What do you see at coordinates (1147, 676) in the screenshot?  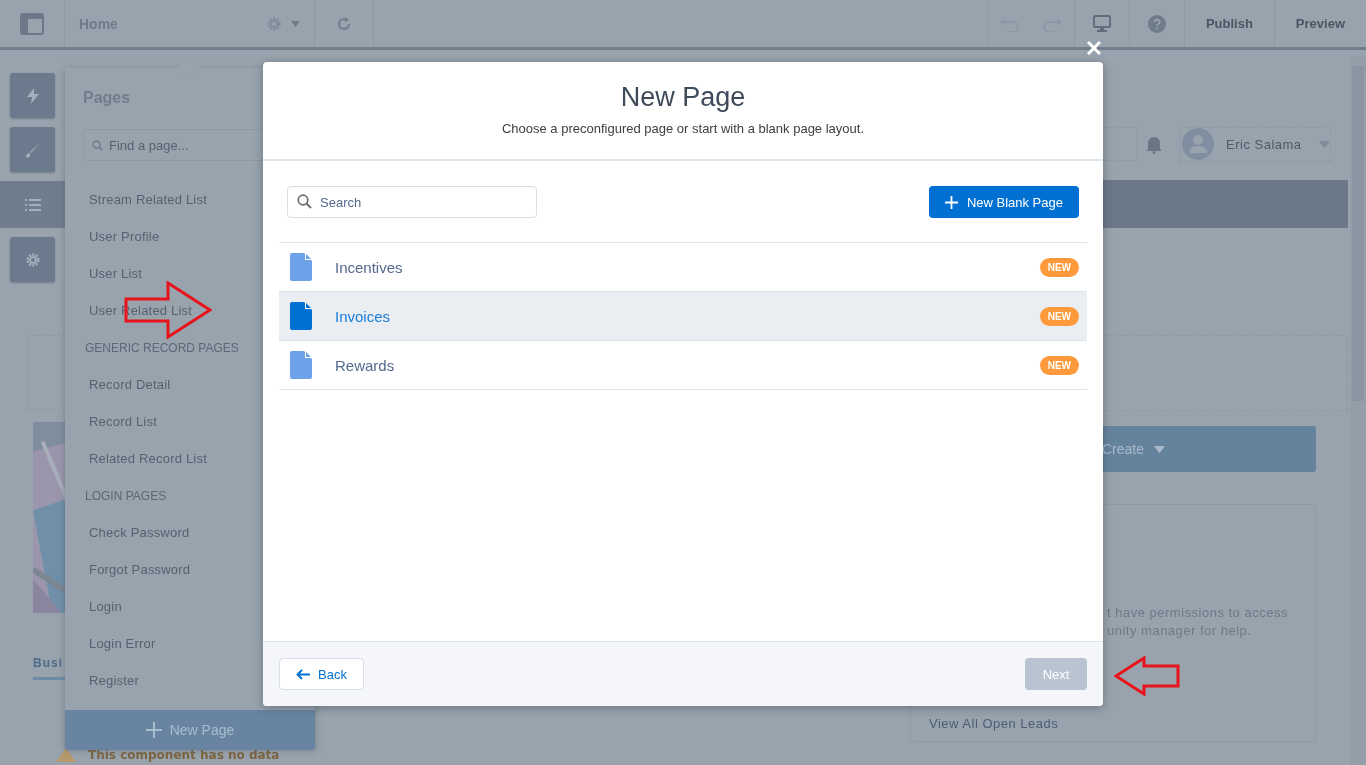 I see `pointer-arrow` at bounding box center [1147, 676].